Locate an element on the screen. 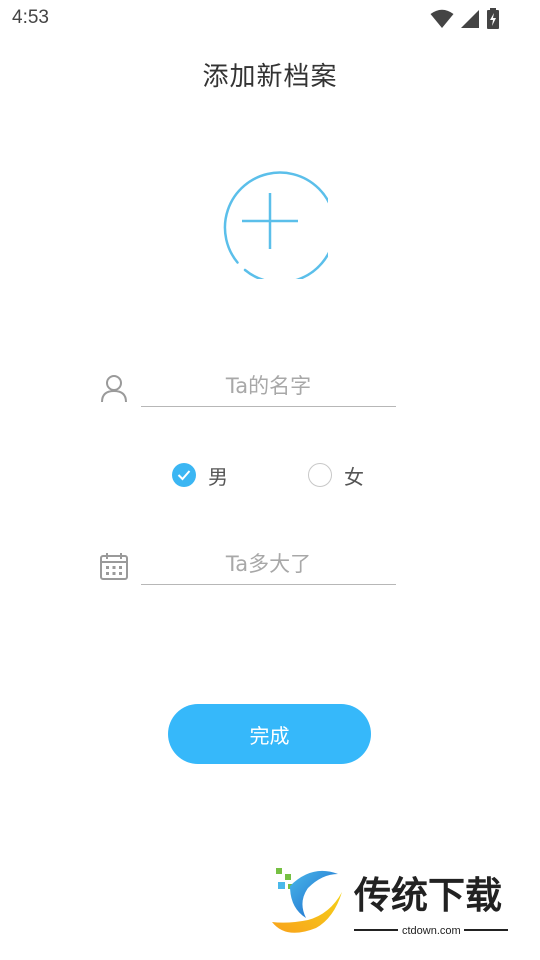 The width and height of the screenshot is (540, 960). add-avatar-button is located at coordinates (274, 223).